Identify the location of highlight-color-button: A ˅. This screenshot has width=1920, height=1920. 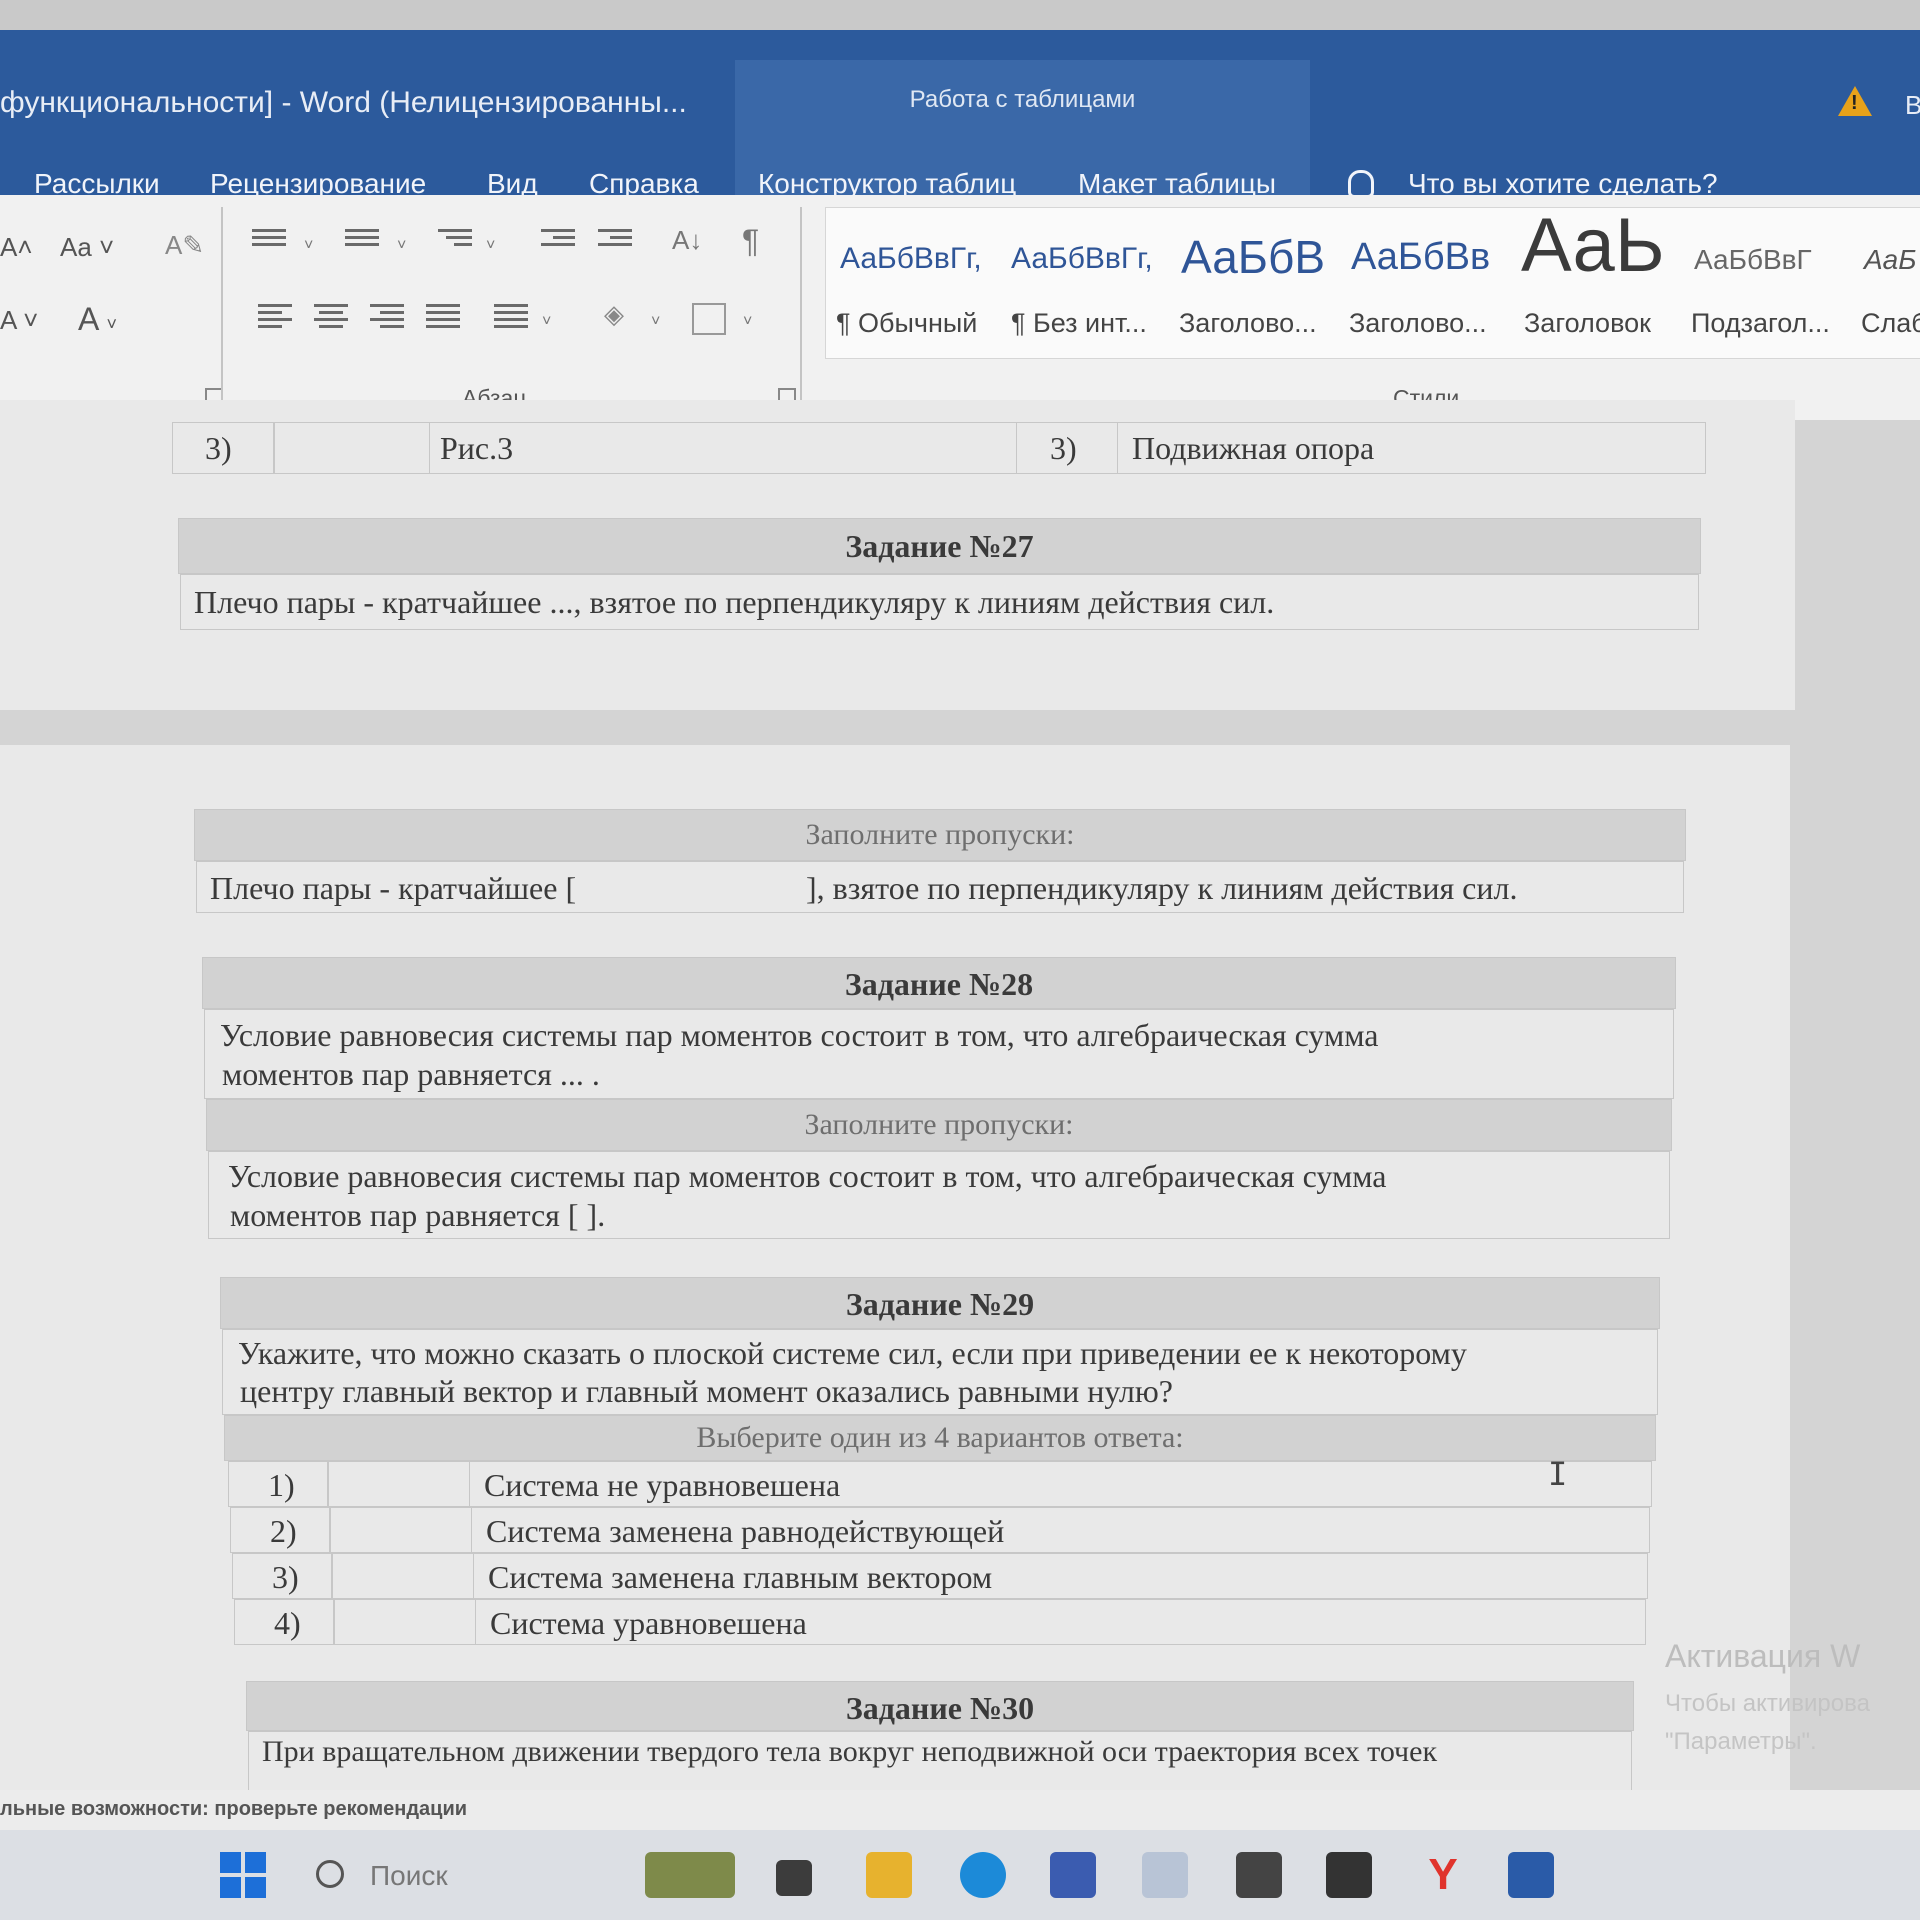
(19, 320).